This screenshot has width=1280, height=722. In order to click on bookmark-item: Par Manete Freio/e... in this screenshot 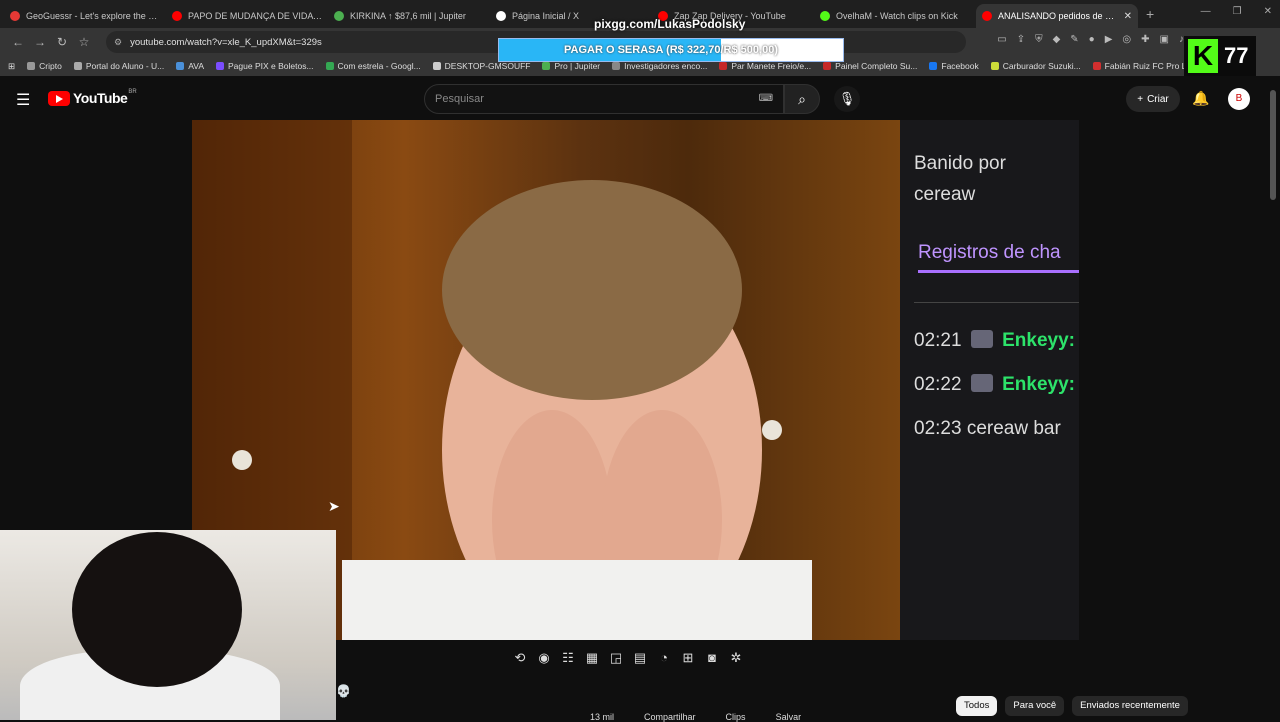, I will do `click(765, 66)`.